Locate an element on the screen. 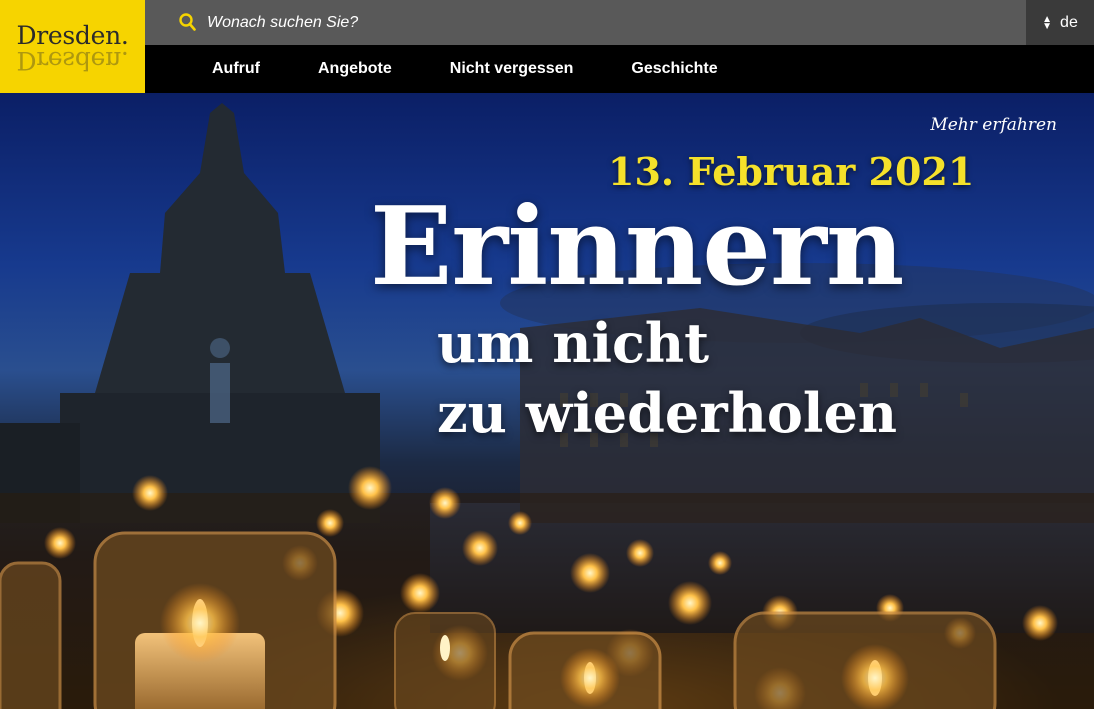 The height and width of the screenshot is (709, 1094). language-selector: ▲ ▼ de is located at coordinates (1060, 22).